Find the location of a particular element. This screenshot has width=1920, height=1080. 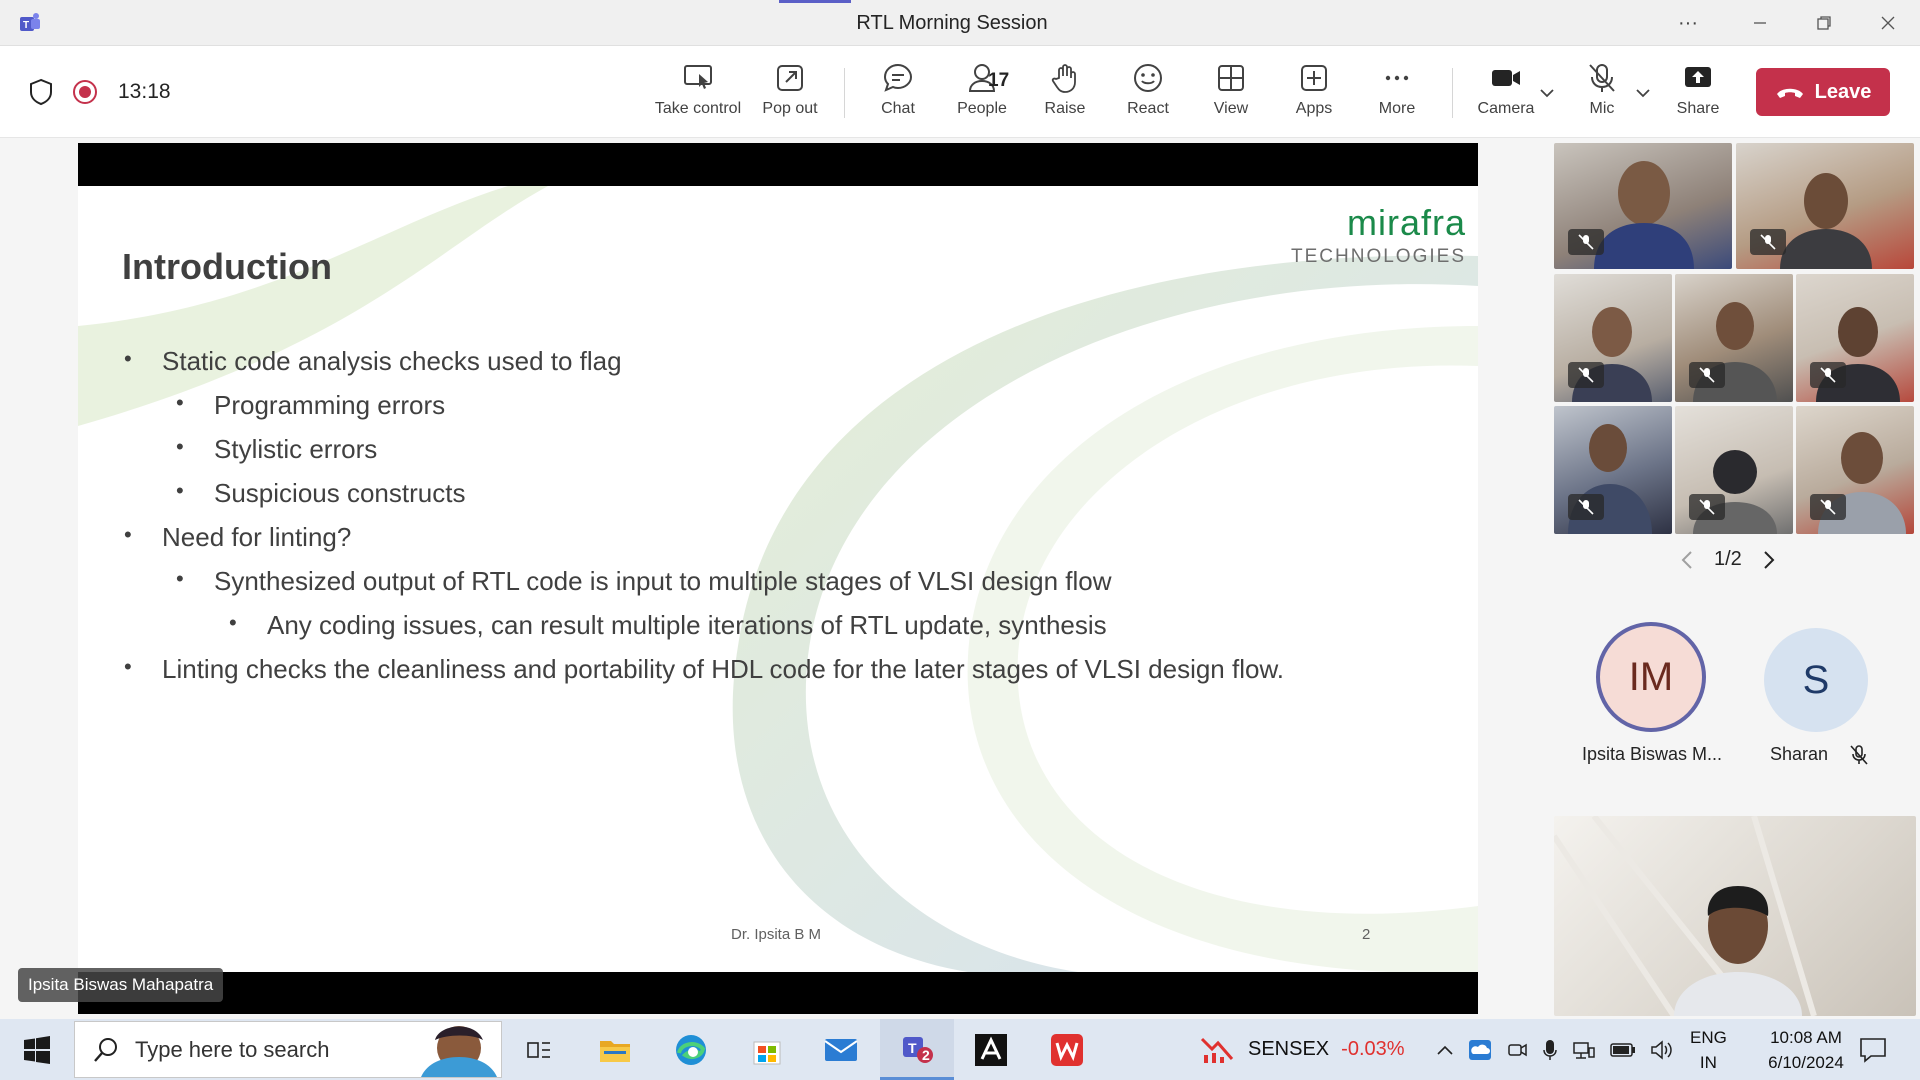

brand-logo: mirafra TECHNOLOGIES is located at coordinates (1378, 235).